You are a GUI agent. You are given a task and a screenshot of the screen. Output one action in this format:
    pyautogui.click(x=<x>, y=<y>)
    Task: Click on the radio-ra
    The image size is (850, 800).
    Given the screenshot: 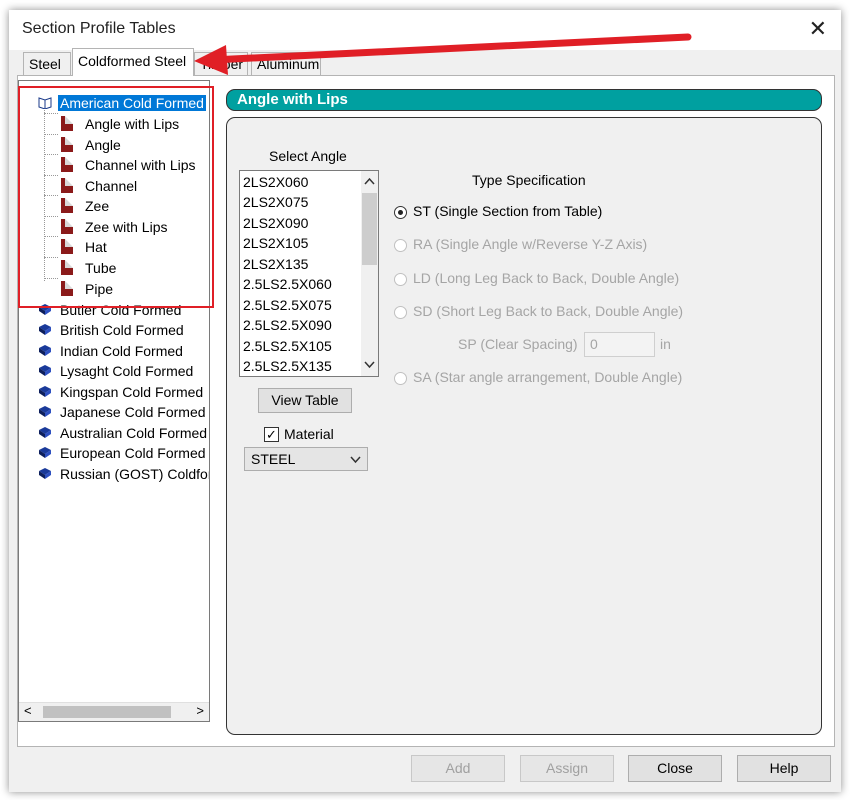 What is the action you would take?
    pyautogui.click(x=400, y=245)
    